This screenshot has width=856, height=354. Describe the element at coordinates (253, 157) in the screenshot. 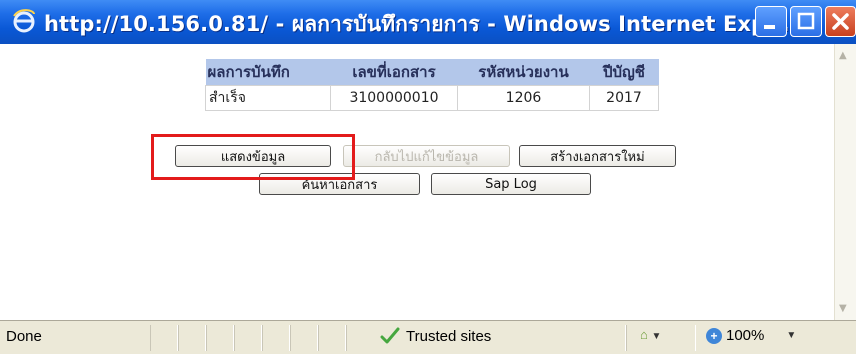

I see `highlight-annotation` at that location.